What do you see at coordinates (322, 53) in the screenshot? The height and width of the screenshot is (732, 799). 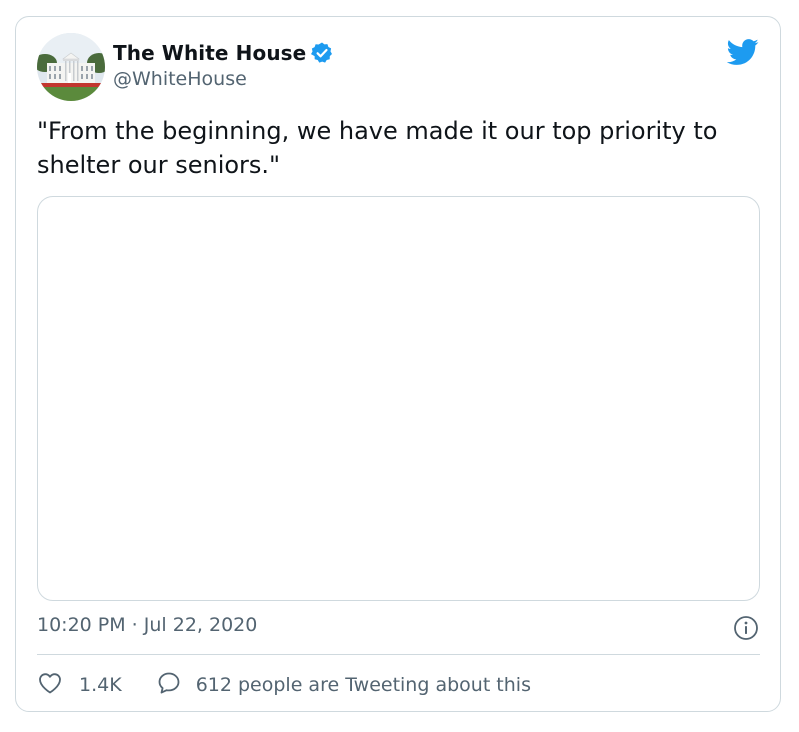 I see `verified-badge-icon` at bounding box center [322, 53].